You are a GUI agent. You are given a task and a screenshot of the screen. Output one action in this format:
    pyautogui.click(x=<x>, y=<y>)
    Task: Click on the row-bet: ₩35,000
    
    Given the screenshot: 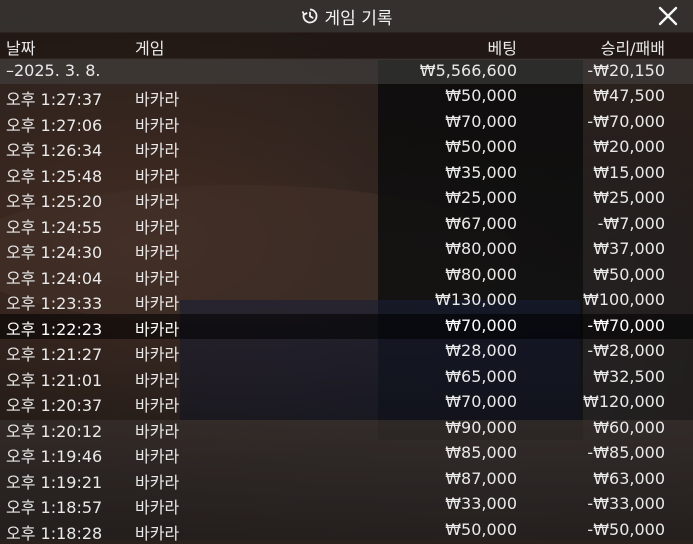 What is the action you would take?
    pyautogui.click(x=481, y=172)
    